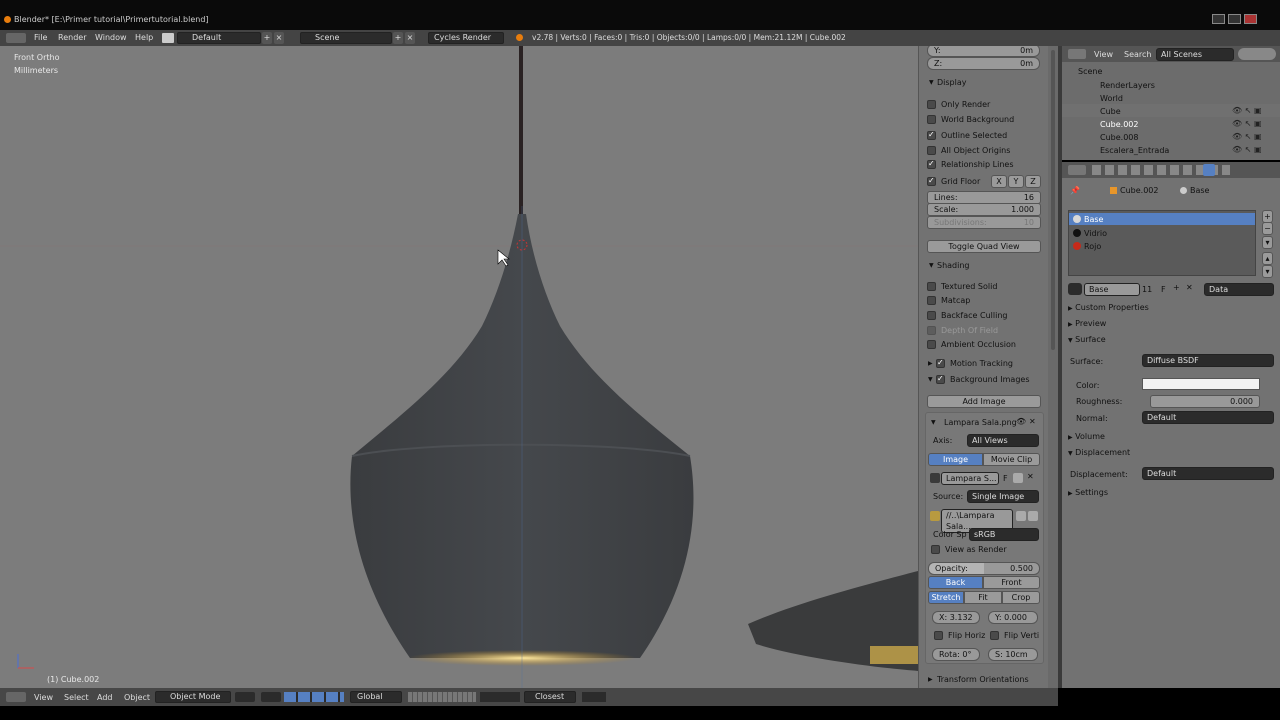 This screenshot has height=720, width=1280. What do you see at coordinates (940, 363) in the screenshot?
I see `motion-tracking-checkbox` at bounding box center [940, 363].